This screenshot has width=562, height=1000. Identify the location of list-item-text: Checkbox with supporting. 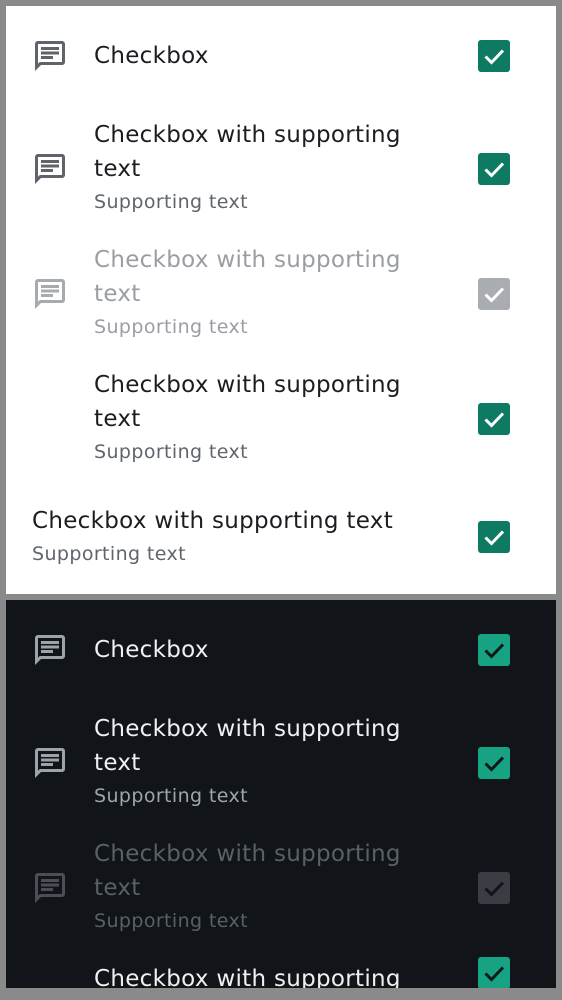
(249, 975).